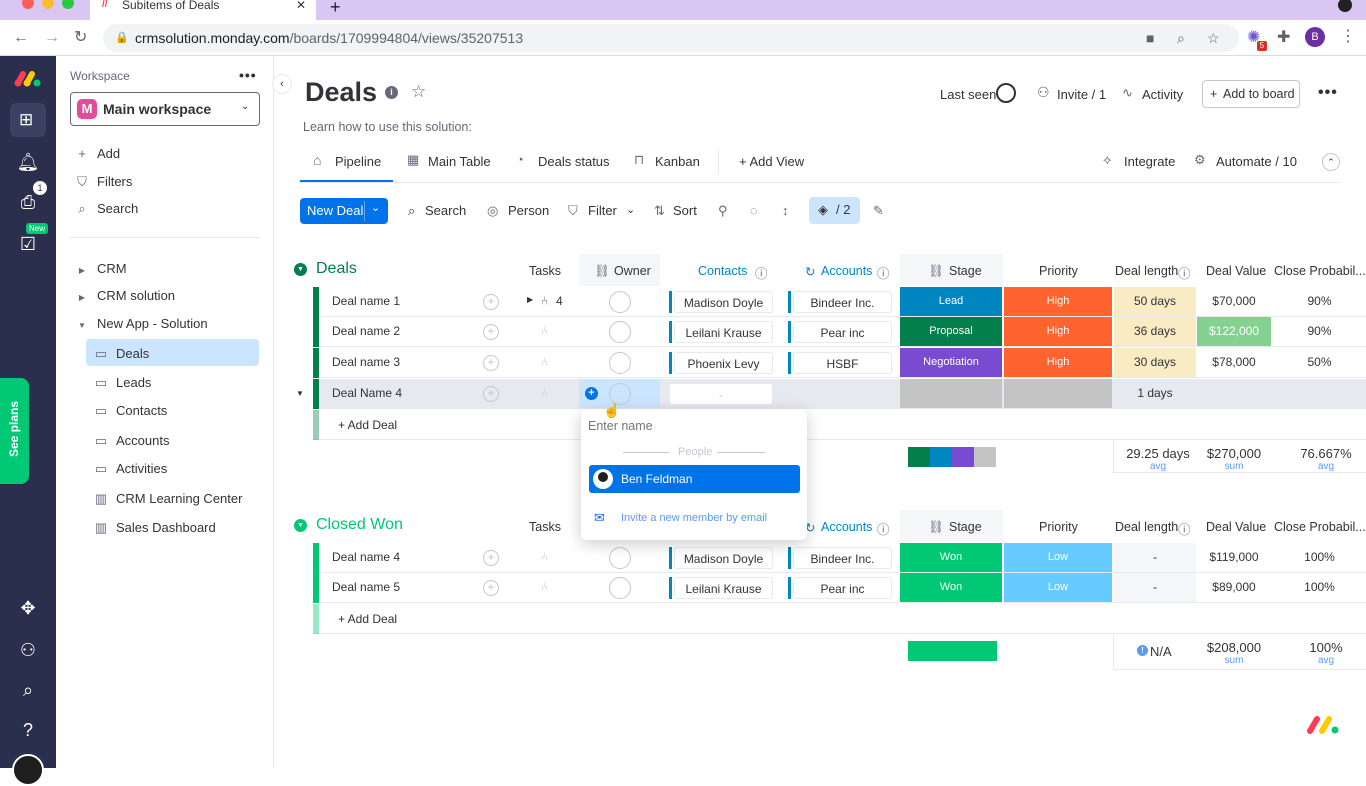  Describe the element at coordinates (721, 394) in the screenshot. I see `contact-chip: -` at that location.